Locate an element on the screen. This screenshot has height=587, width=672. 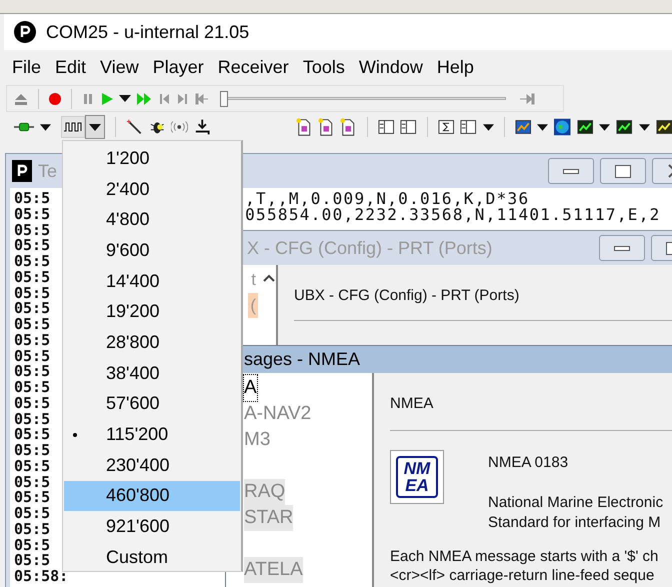
menu-item: 38'400 is located at coordinates (152, 373).